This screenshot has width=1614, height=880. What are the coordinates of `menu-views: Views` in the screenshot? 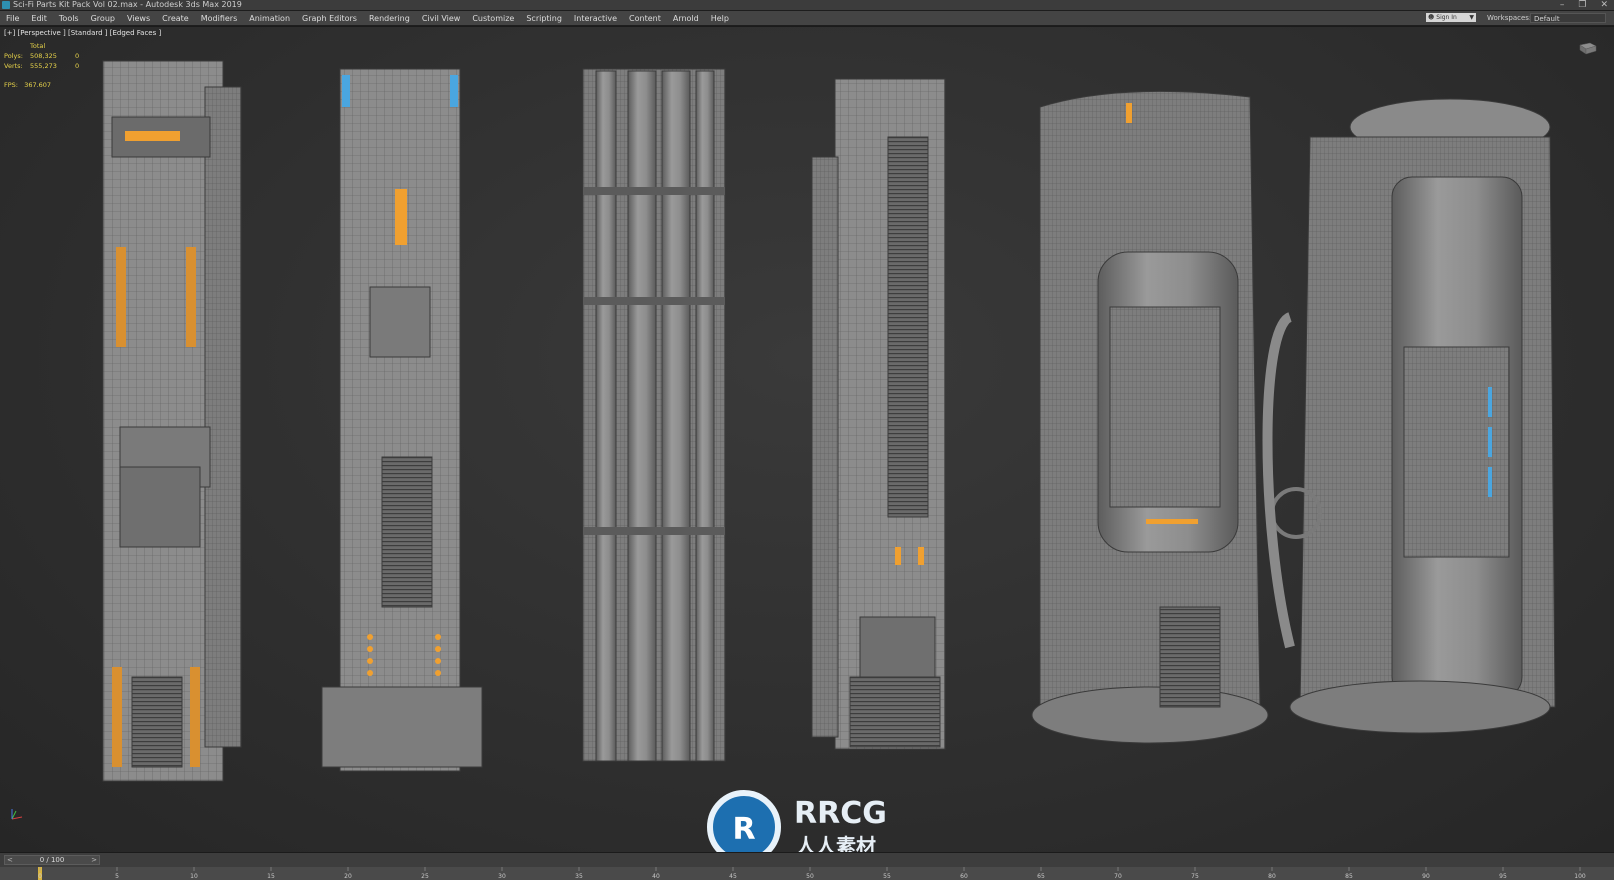 It's located at (138, 18).